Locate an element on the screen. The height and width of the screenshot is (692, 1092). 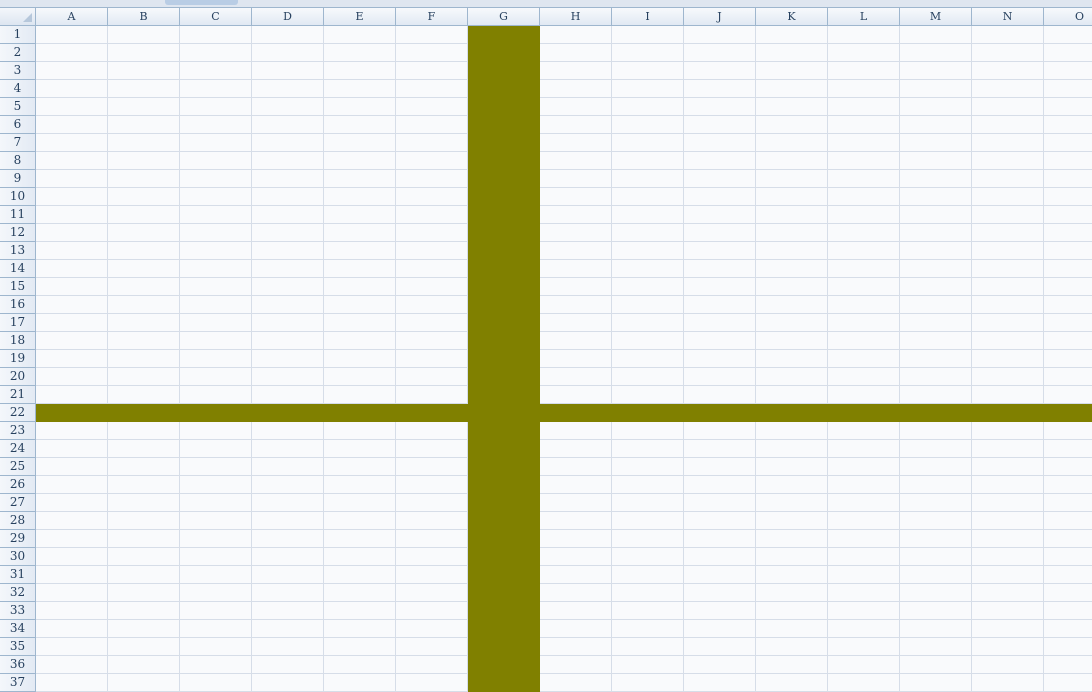
row-header-7: 7 is located at coordinates (18, 143).